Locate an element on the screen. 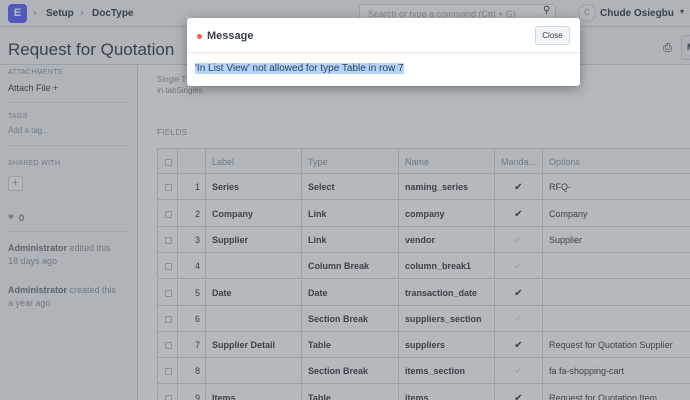 The height and width of the screenshot is (400, 690). dialog-header: Message Close is located at coordinates (383, 35).